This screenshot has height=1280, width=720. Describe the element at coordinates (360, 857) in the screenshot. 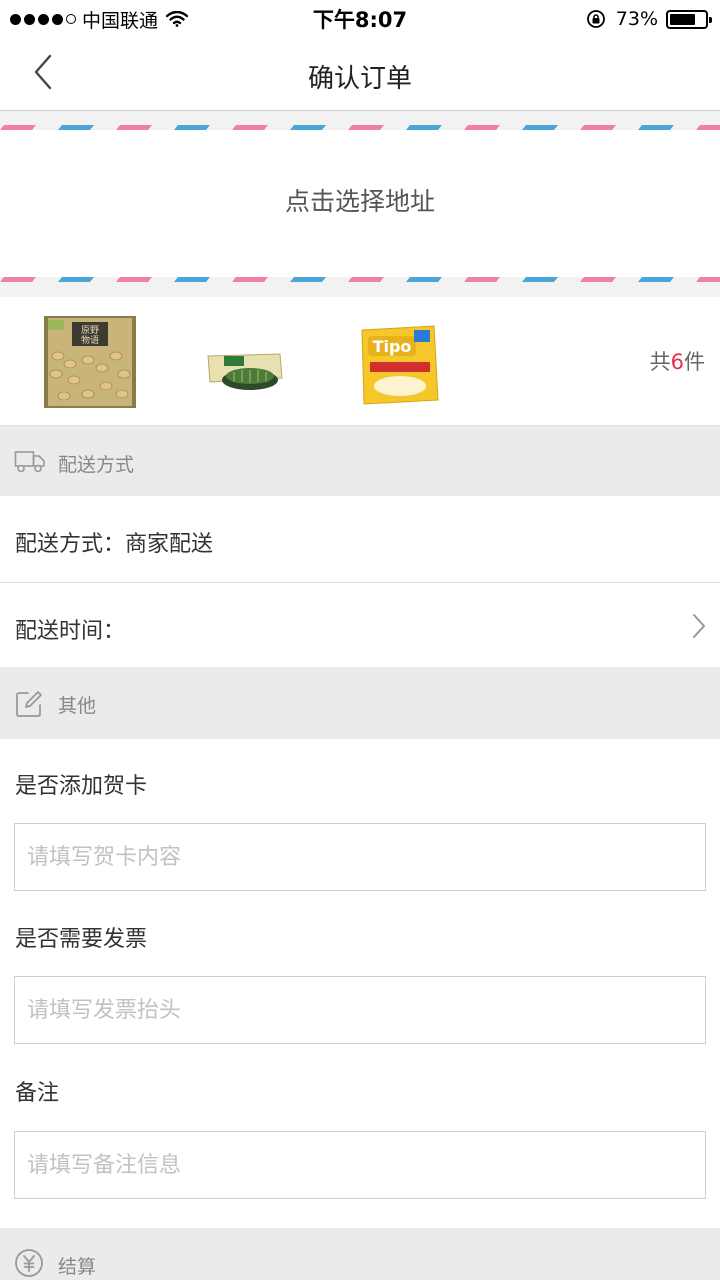

I see `greeting-card-input` at that location.